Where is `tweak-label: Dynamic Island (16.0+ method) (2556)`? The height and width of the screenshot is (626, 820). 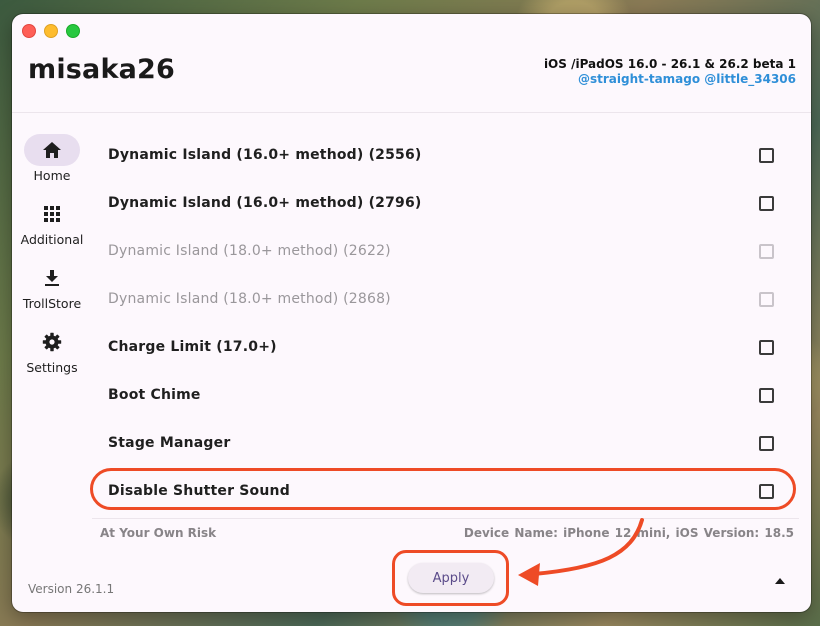
tweak-label: Dynamic Island (16.0+ method) (2556) is located at coordinates (265, 155).